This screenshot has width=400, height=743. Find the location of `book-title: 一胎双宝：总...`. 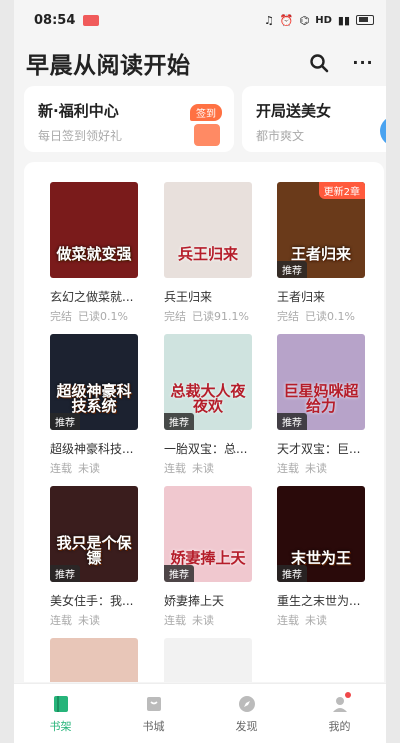

book-title: 一胎双宝：总... is located at coordinates (206, 449).